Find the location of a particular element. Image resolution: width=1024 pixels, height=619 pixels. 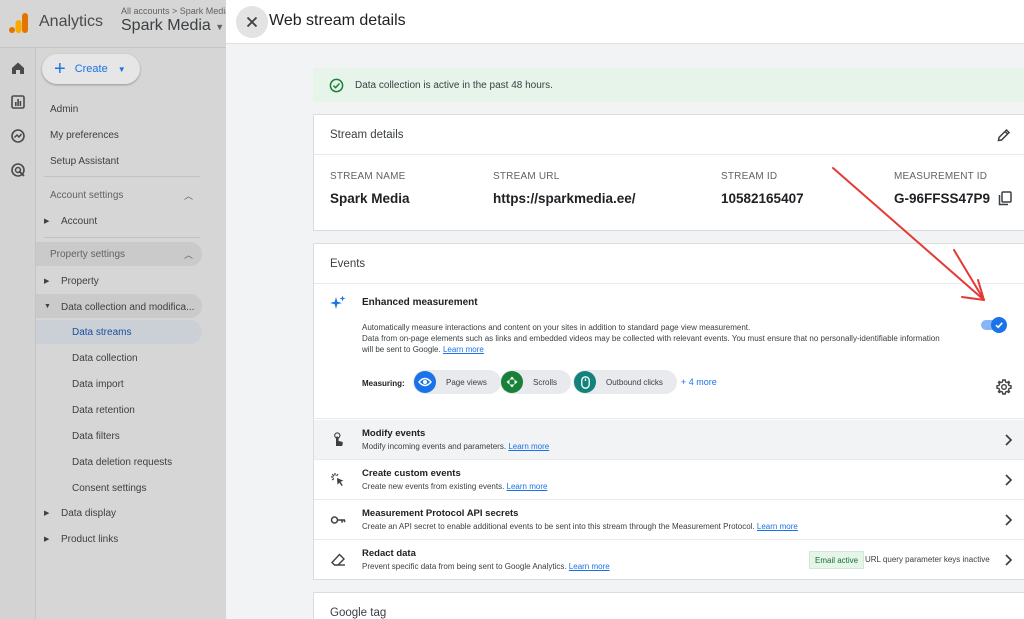

sidebar-item-data-filters: Data filters is located at coordinates (96, 436).